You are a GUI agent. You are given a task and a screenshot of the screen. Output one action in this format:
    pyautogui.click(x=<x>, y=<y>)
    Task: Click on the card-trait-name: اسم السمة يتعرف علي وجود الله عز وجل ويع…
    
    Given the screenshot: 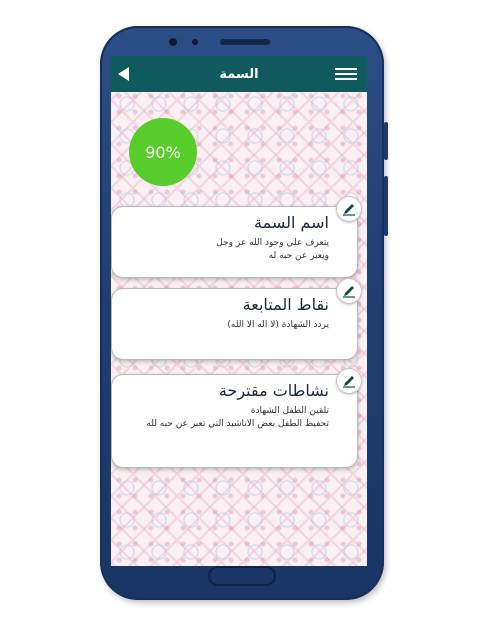 What is the action you would take?
    pyautogui.click(x=234, y=242)
    